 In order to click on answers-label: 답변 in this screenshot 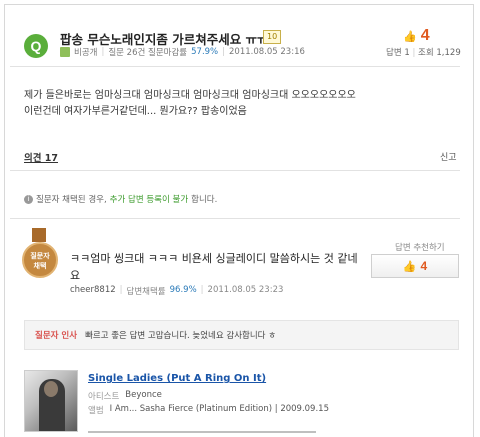, I will do `click(394, 53)`.